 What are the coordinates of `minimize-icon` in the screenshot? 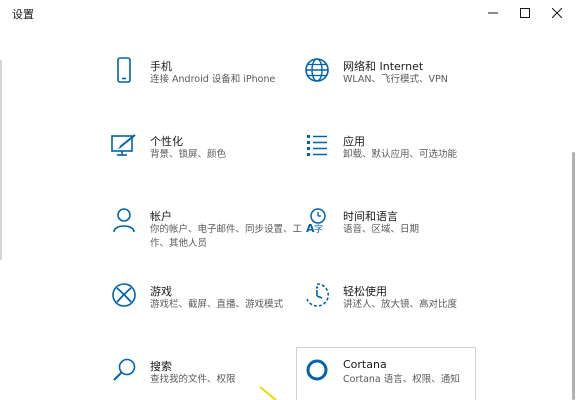 It's located at (493, 13).